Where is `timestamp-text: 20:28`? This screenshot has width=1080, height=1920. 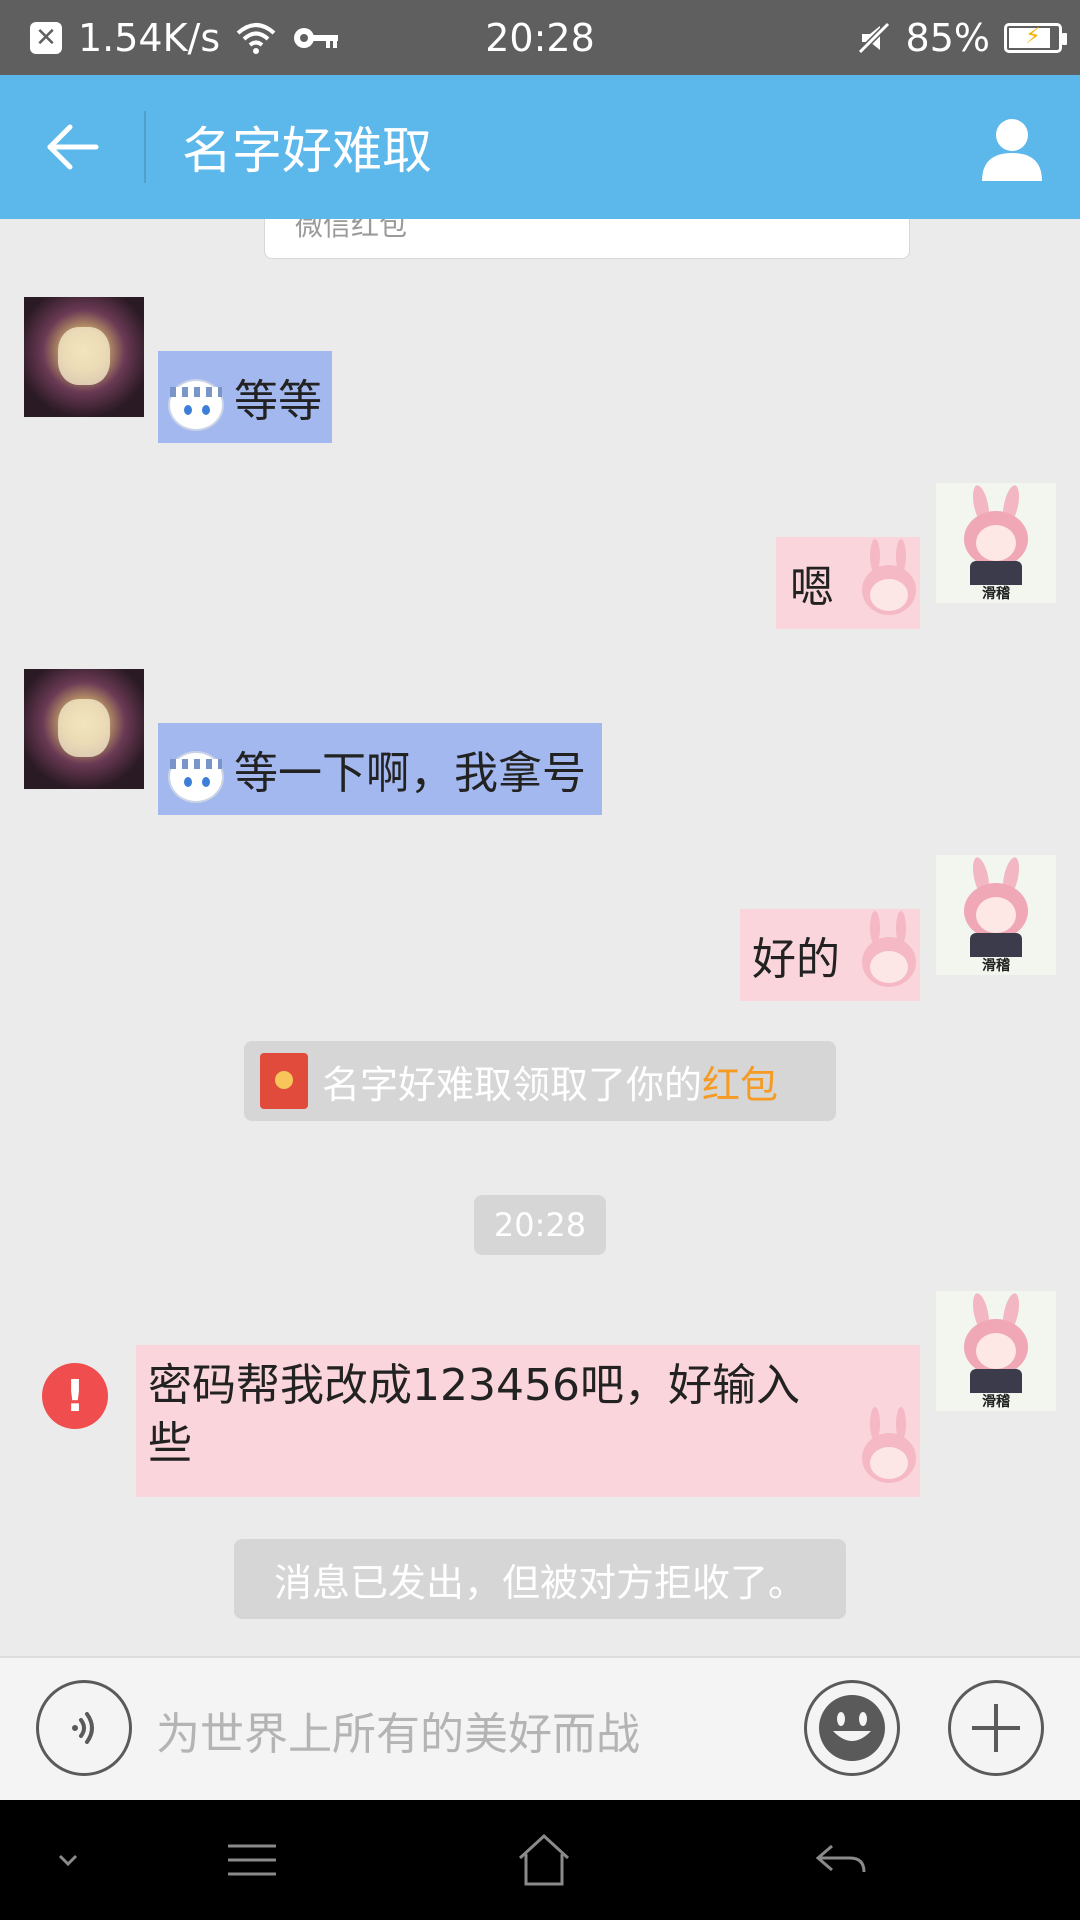
timestamp-text: 20:28 is located at coordinates (540, 1225).